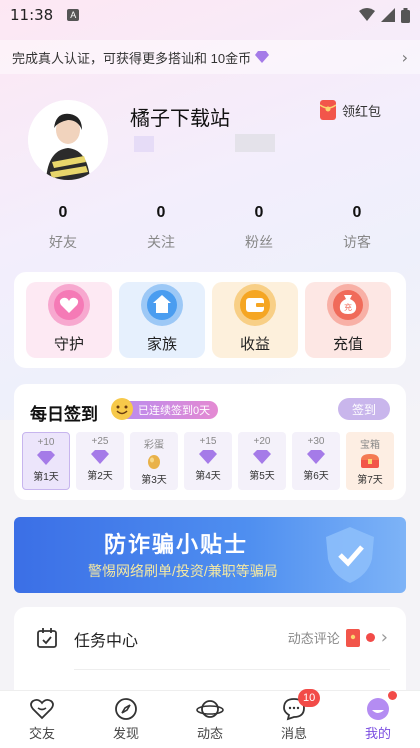 This screenshot has height=748, width=420. Describe the element at coordinates (259, 242) in the screenshot. I see `stat-label: 粉丝` at that location.